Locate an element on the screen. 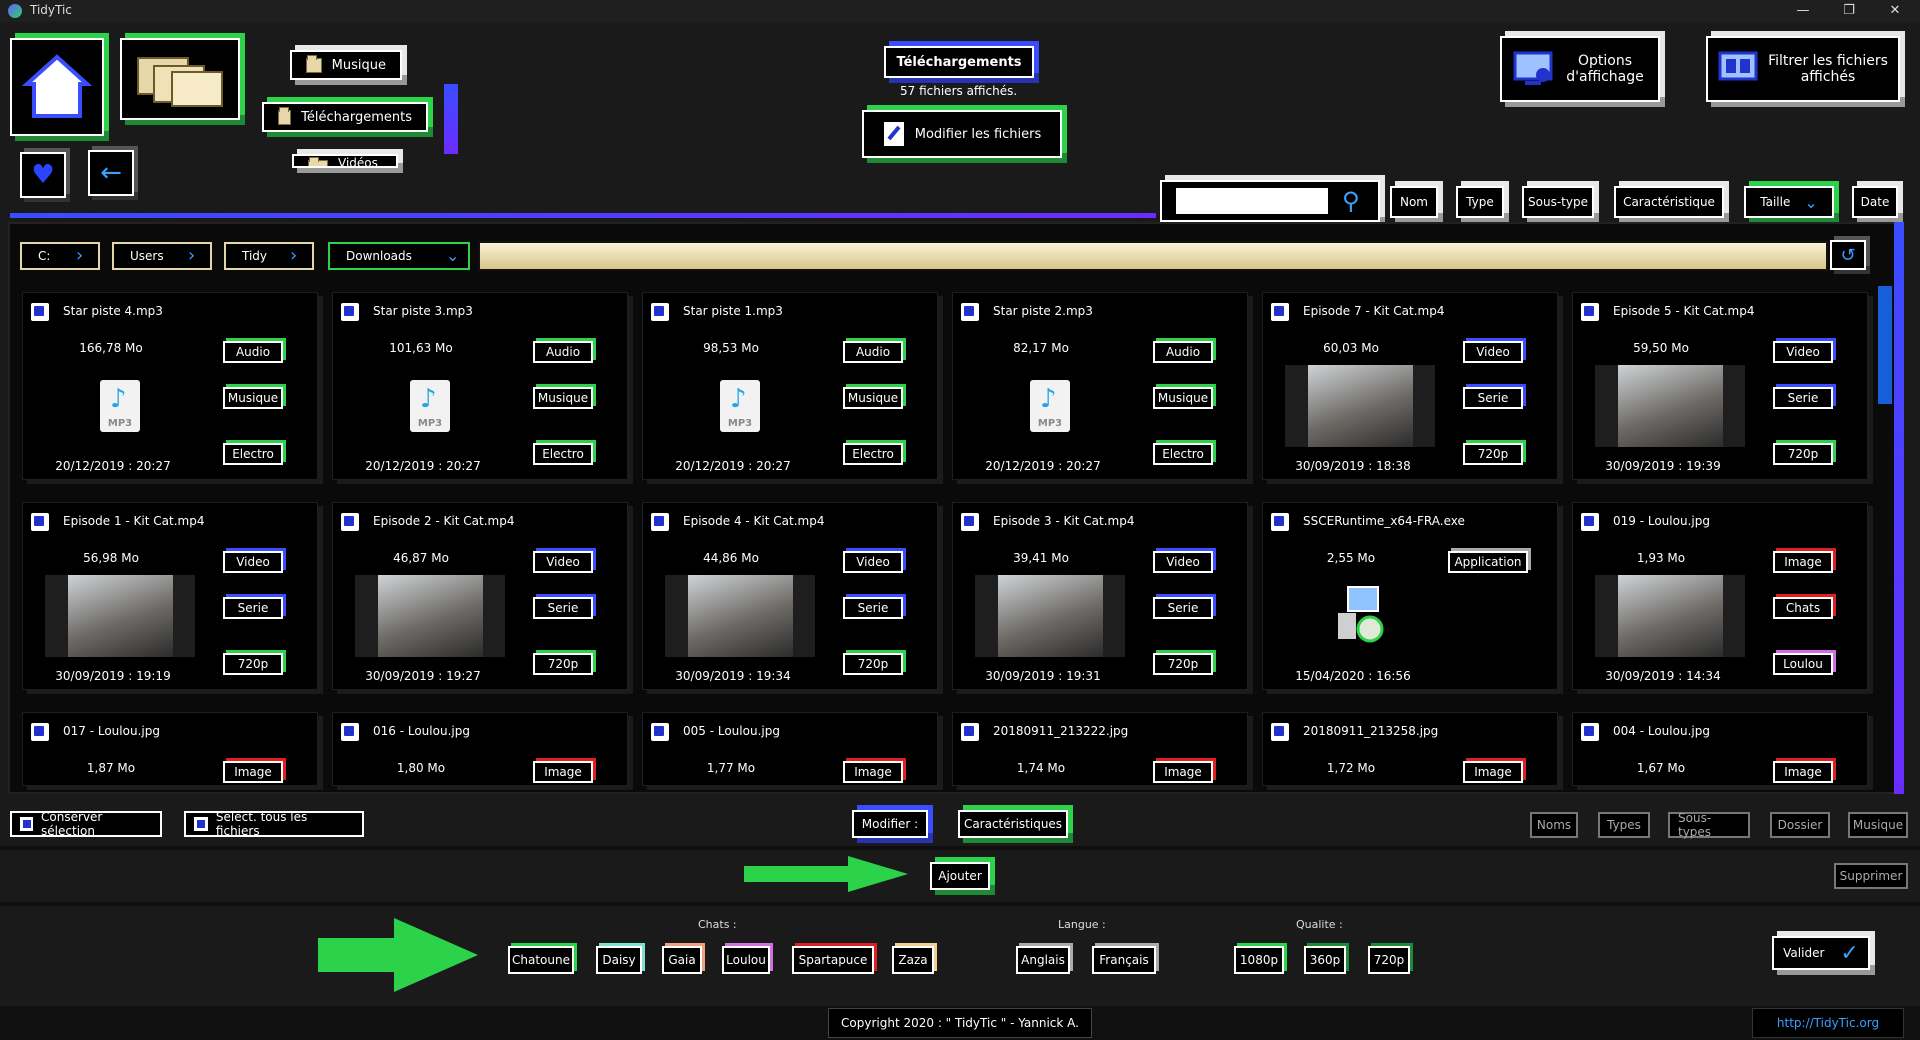 This screenshot has width=1920, height=1040. file-card: 20180911_213258.jpg 1,72 Mo Image is located at coordinates (1410, 749).